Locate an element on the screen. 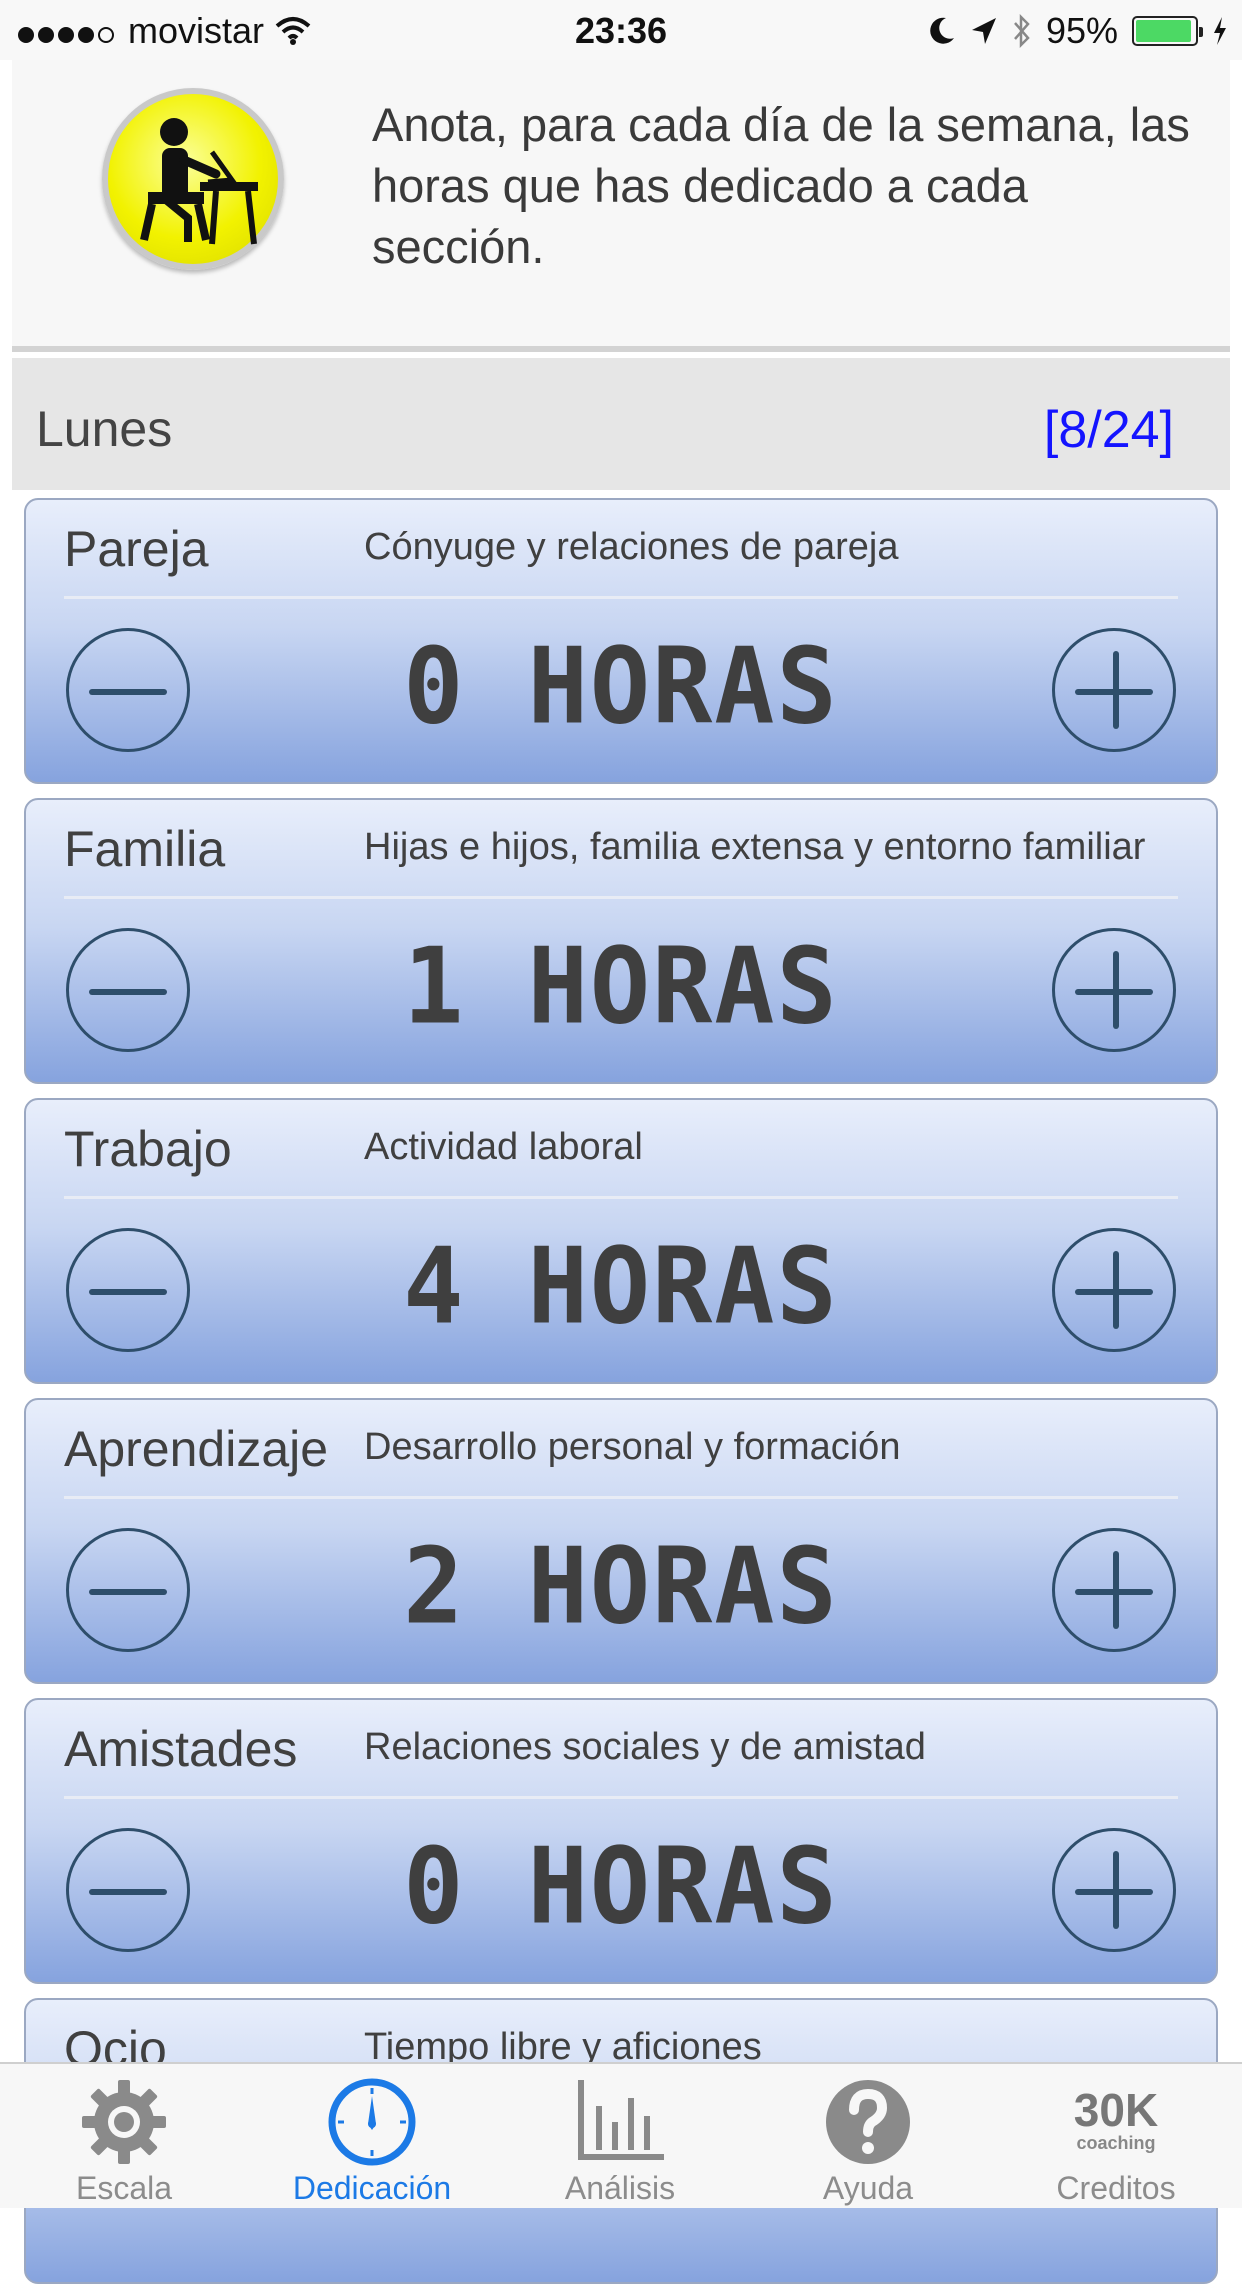  battery-fill is located at coordinates (1164, 31).